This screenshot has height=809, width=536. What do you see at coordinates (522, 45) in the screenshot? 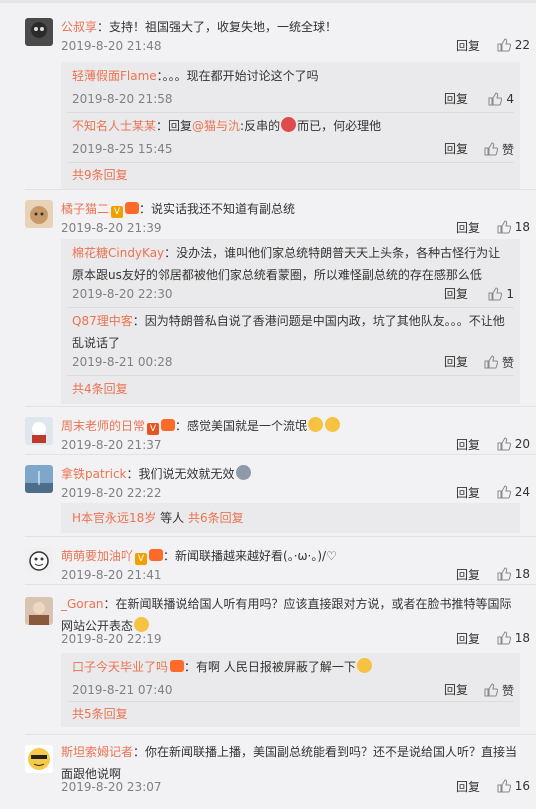
I see `like-count: 22` at bounding box center [522, 45].